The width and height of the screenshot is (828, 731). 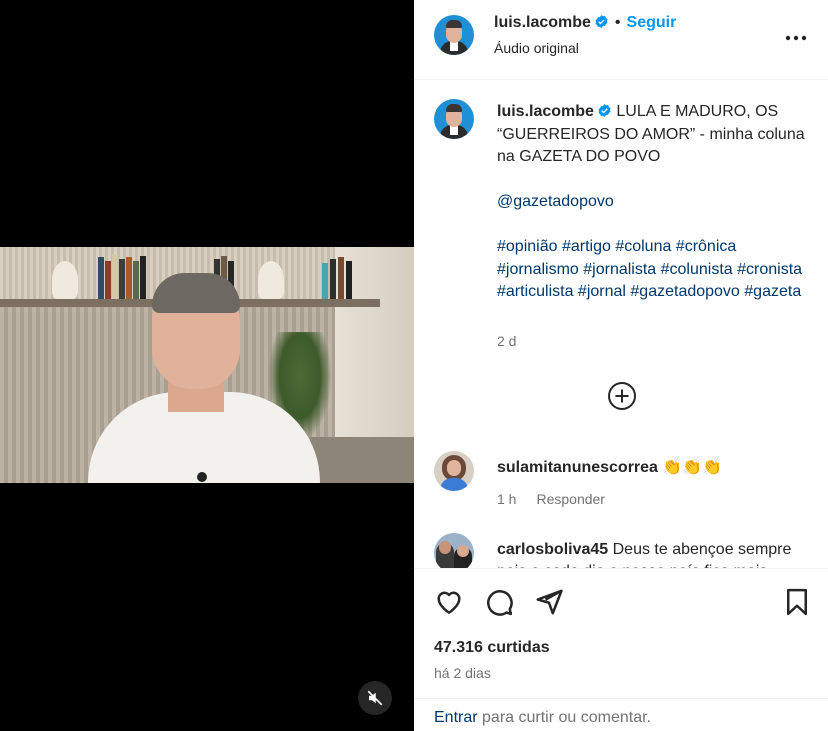 What do you see at coordinates (454, 119) in the screenshot?
I see `caption-author-avatar` at bounding box center [454, 119].